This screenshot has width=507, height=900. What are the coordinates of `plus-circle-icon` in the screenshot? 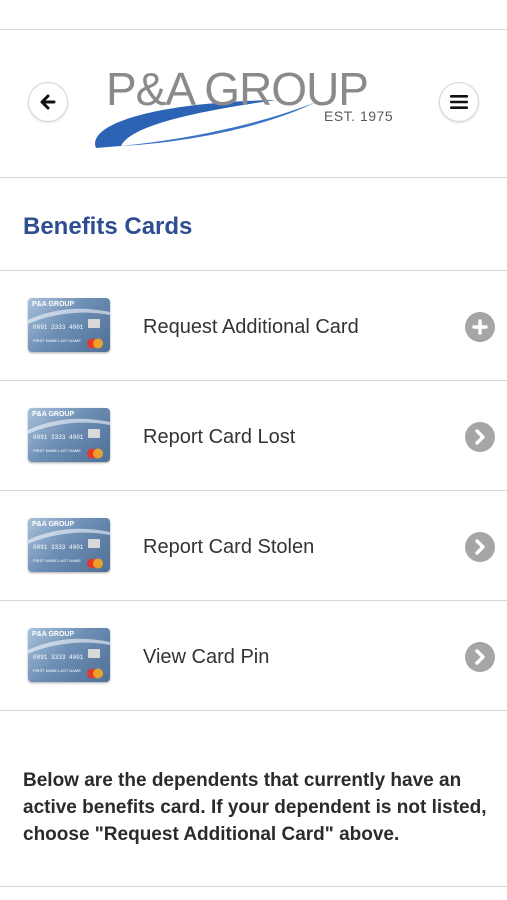 It's located at (480, 327).